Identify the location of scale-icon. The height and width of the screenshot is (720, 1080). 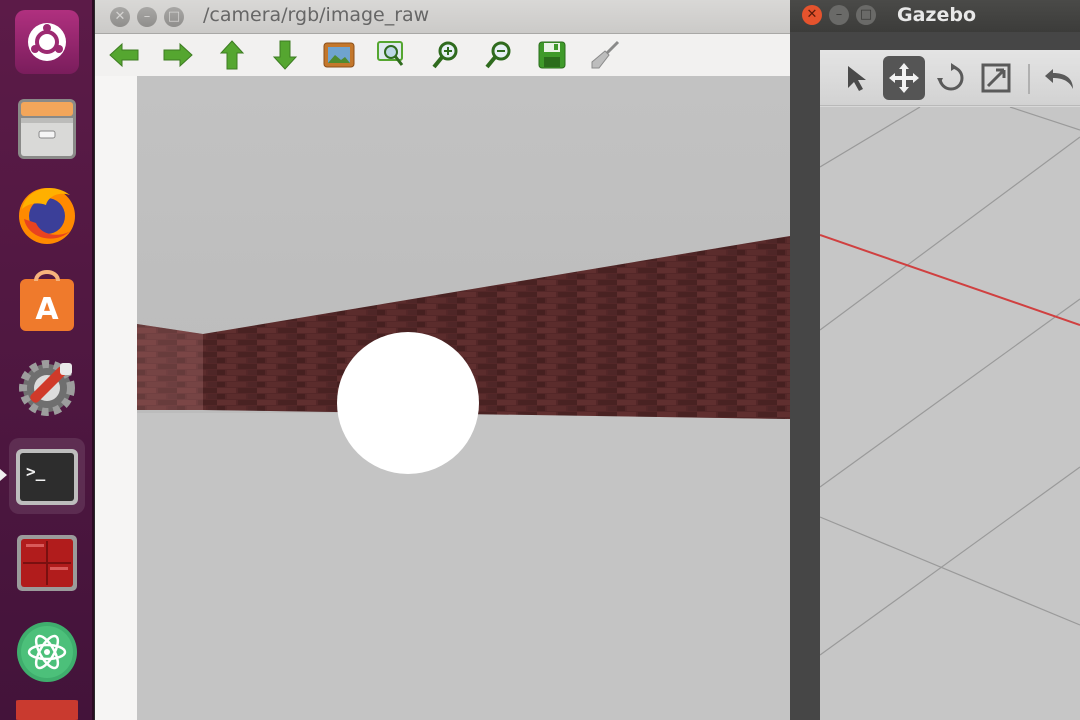
(996, 78).